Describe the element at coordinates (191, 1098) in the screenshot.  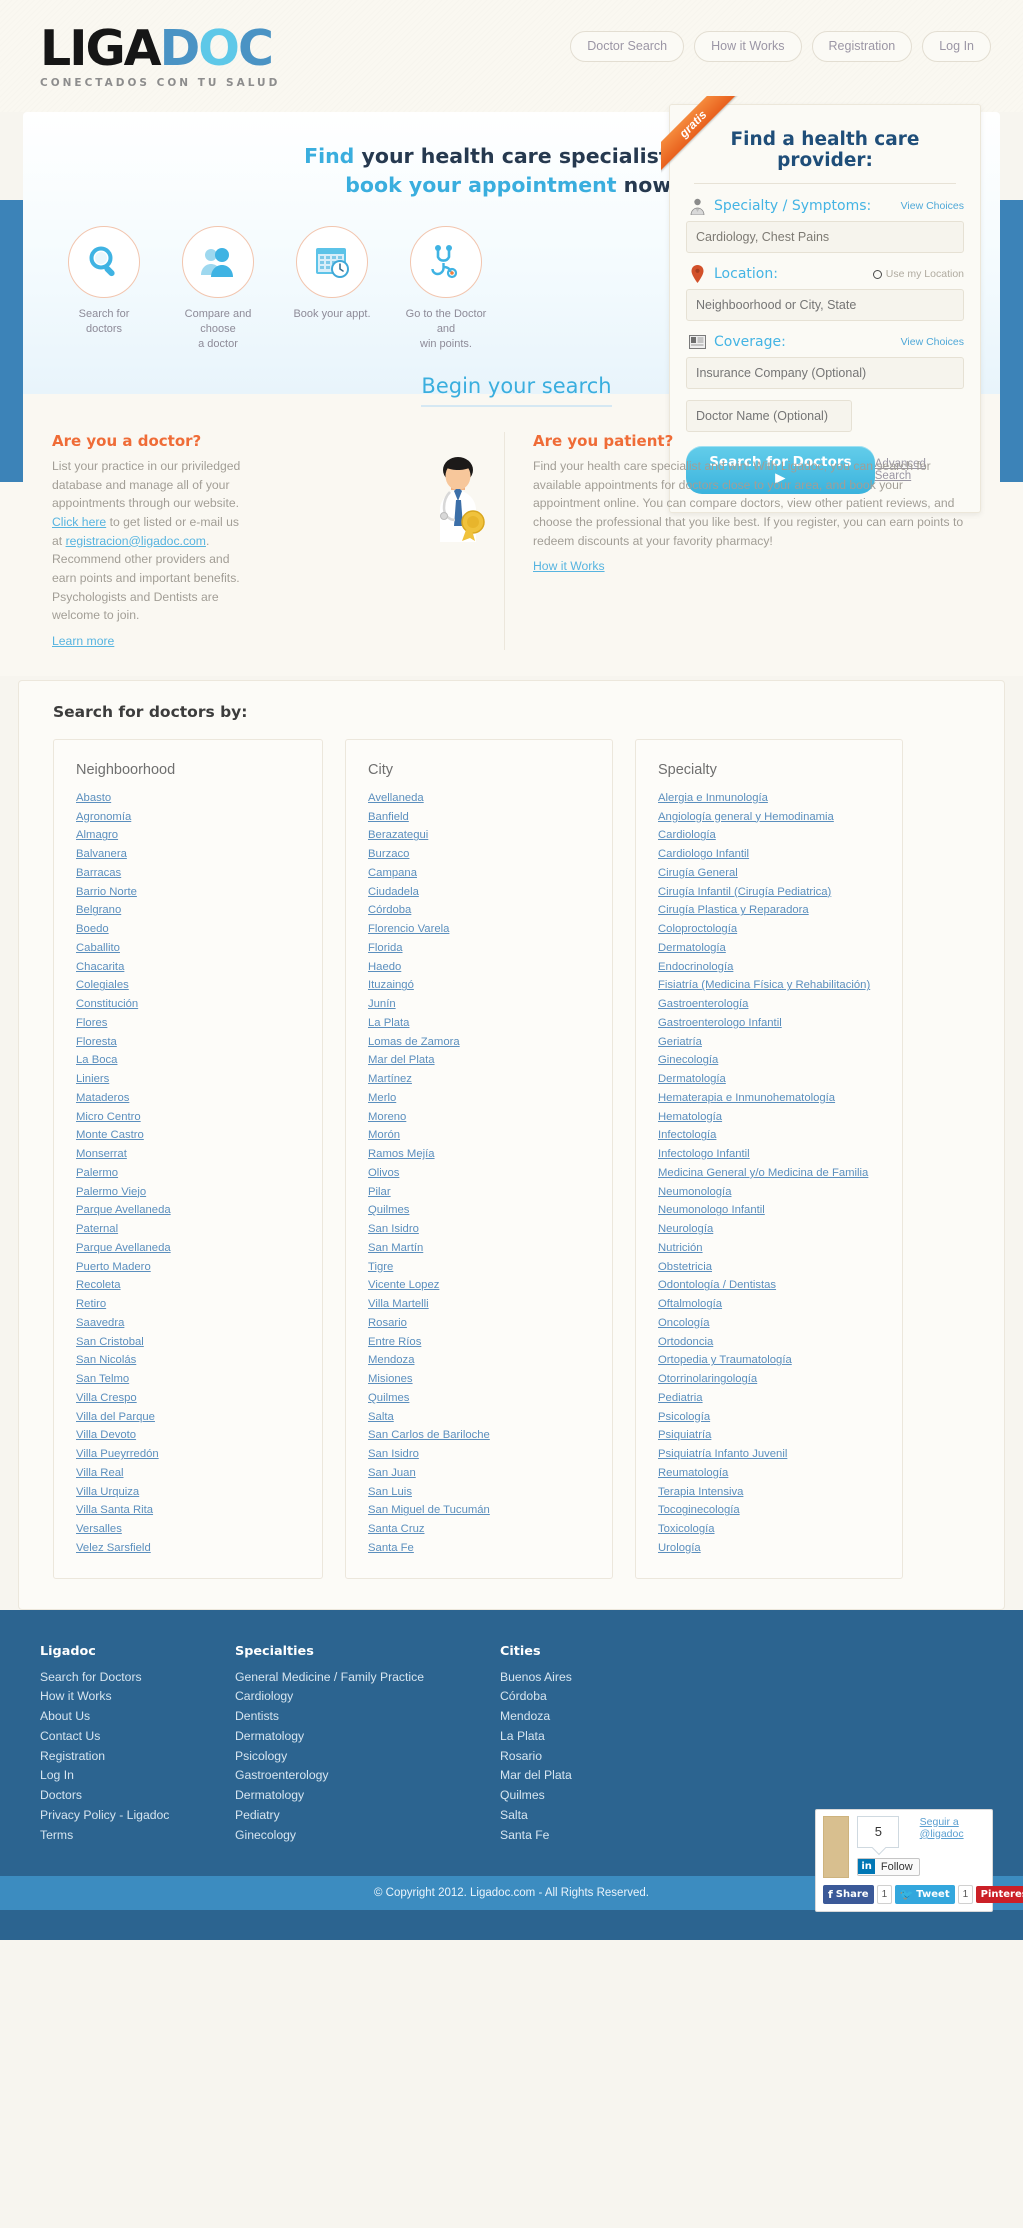
I see `directory-link: Mataderos` at that location.